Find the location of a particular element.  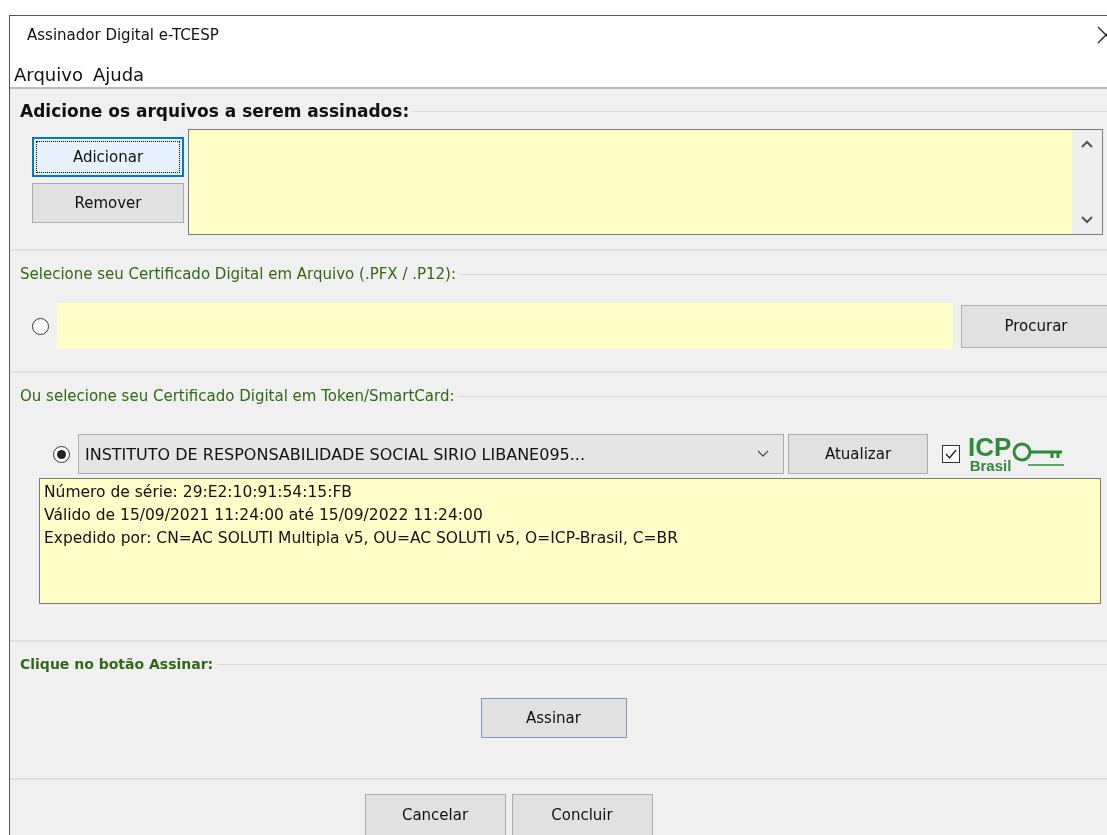

refresh-button: Atualizar is located at coordinates (858, 454).